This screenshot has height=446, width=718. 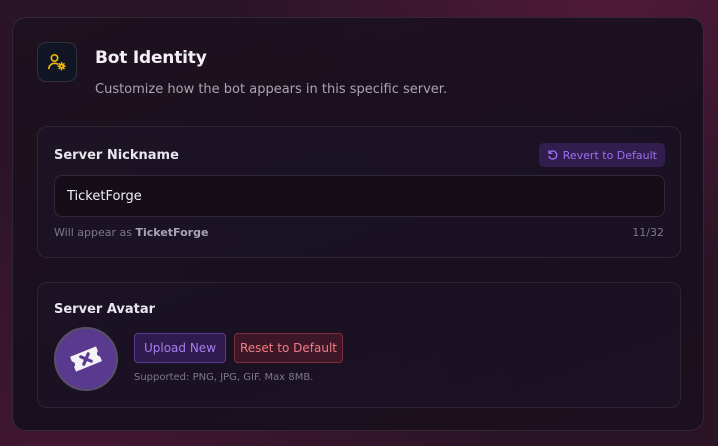 I want to click on rotate-ccw-icon, so click(x=553, y=155).